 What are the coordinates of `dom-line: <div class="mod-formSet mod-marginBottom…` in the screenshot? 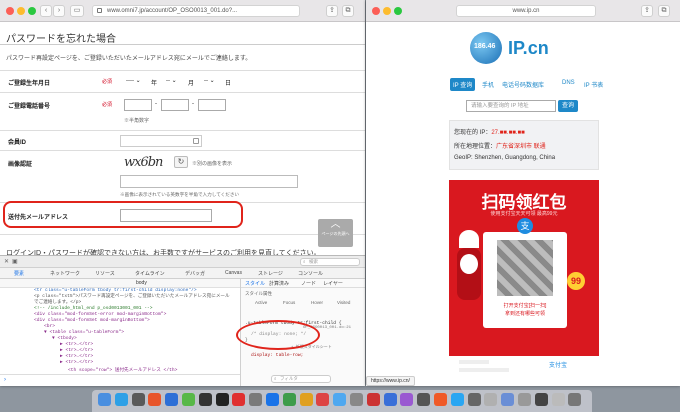 It's located at (92, 321).